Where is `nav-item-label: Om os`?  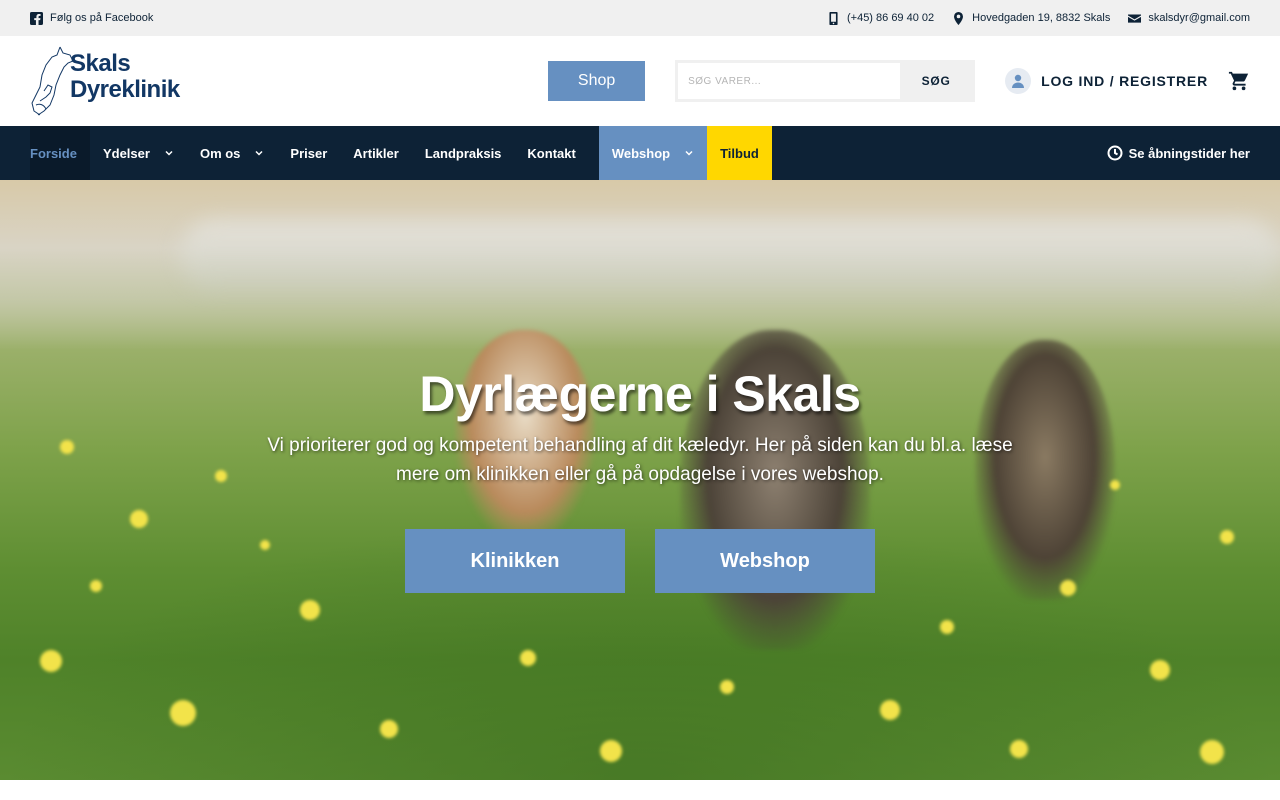
nav-item-label: Om os is located at coordinates (220, 153).